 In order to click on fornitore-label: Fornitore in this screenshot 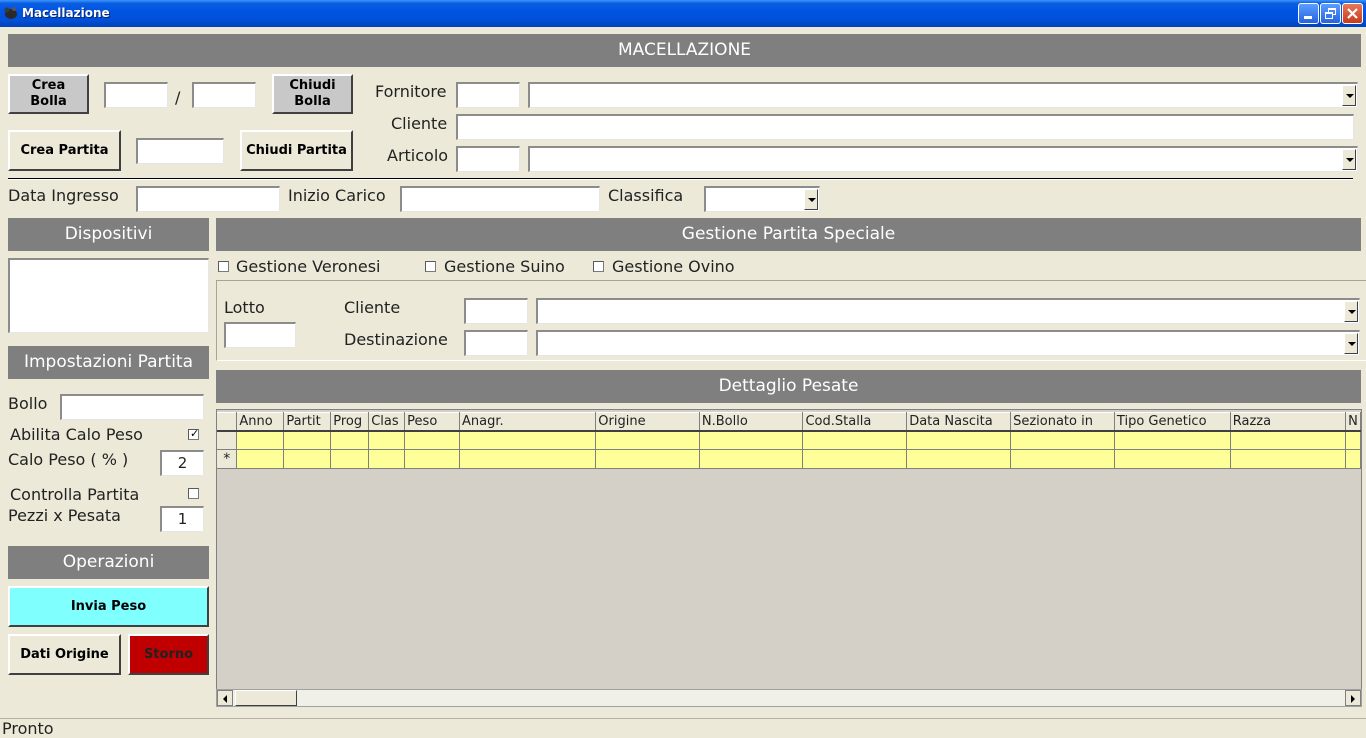, I will do `click(411, 91)`.